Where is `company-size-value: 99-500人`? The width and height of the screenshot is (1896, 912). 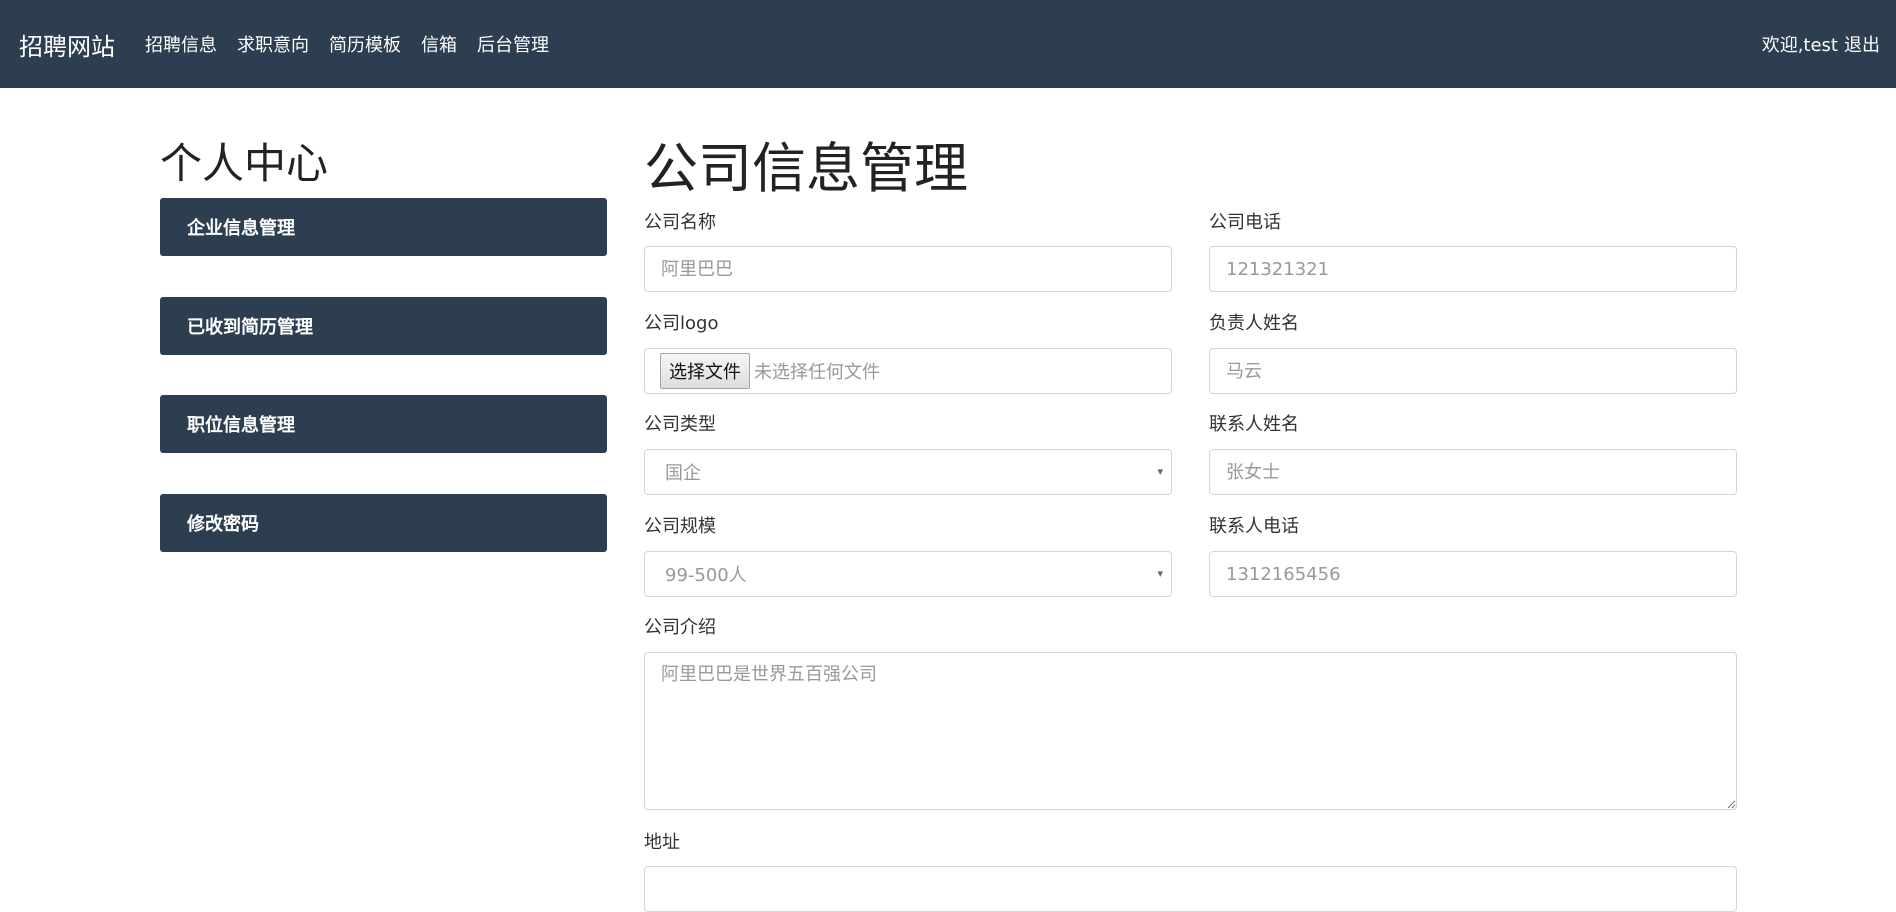 company-size-value: 99-500人 is located at coordinates (706, 575).